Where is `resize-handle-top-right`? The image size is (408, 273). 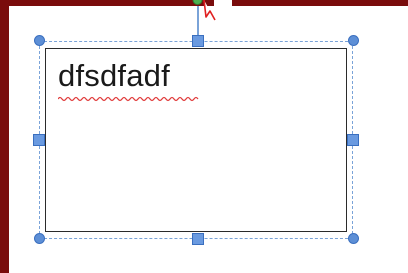
resize-handle-top-right is located at coordinates (353, 40).